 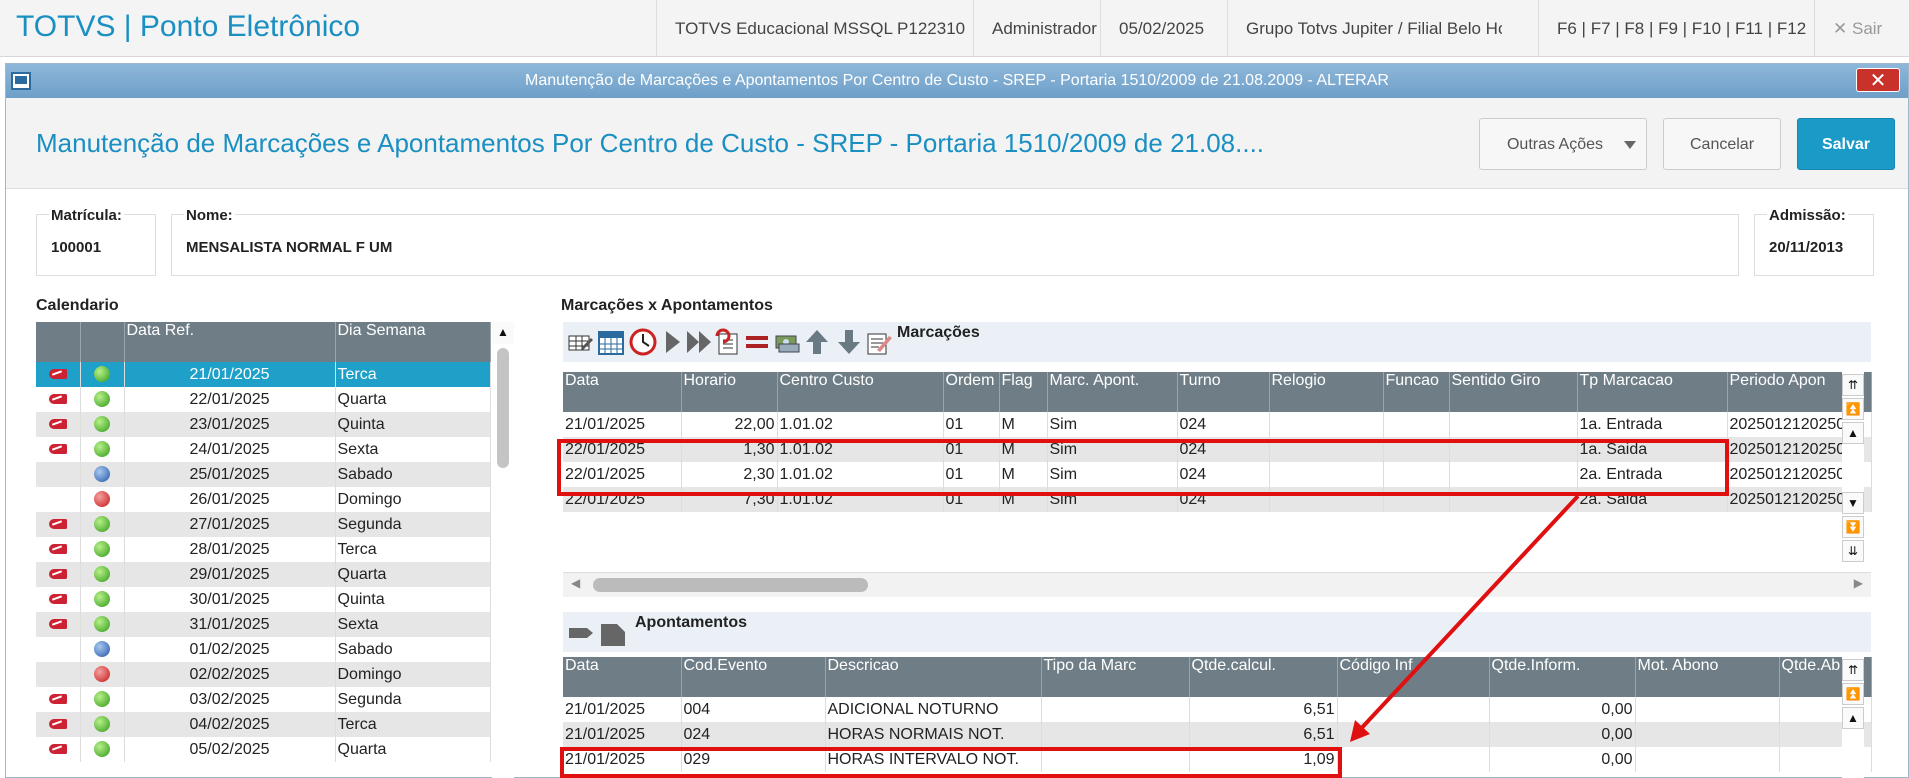 I want to click on calendar-date: 26/01/2025, so click(x=230, y=499).